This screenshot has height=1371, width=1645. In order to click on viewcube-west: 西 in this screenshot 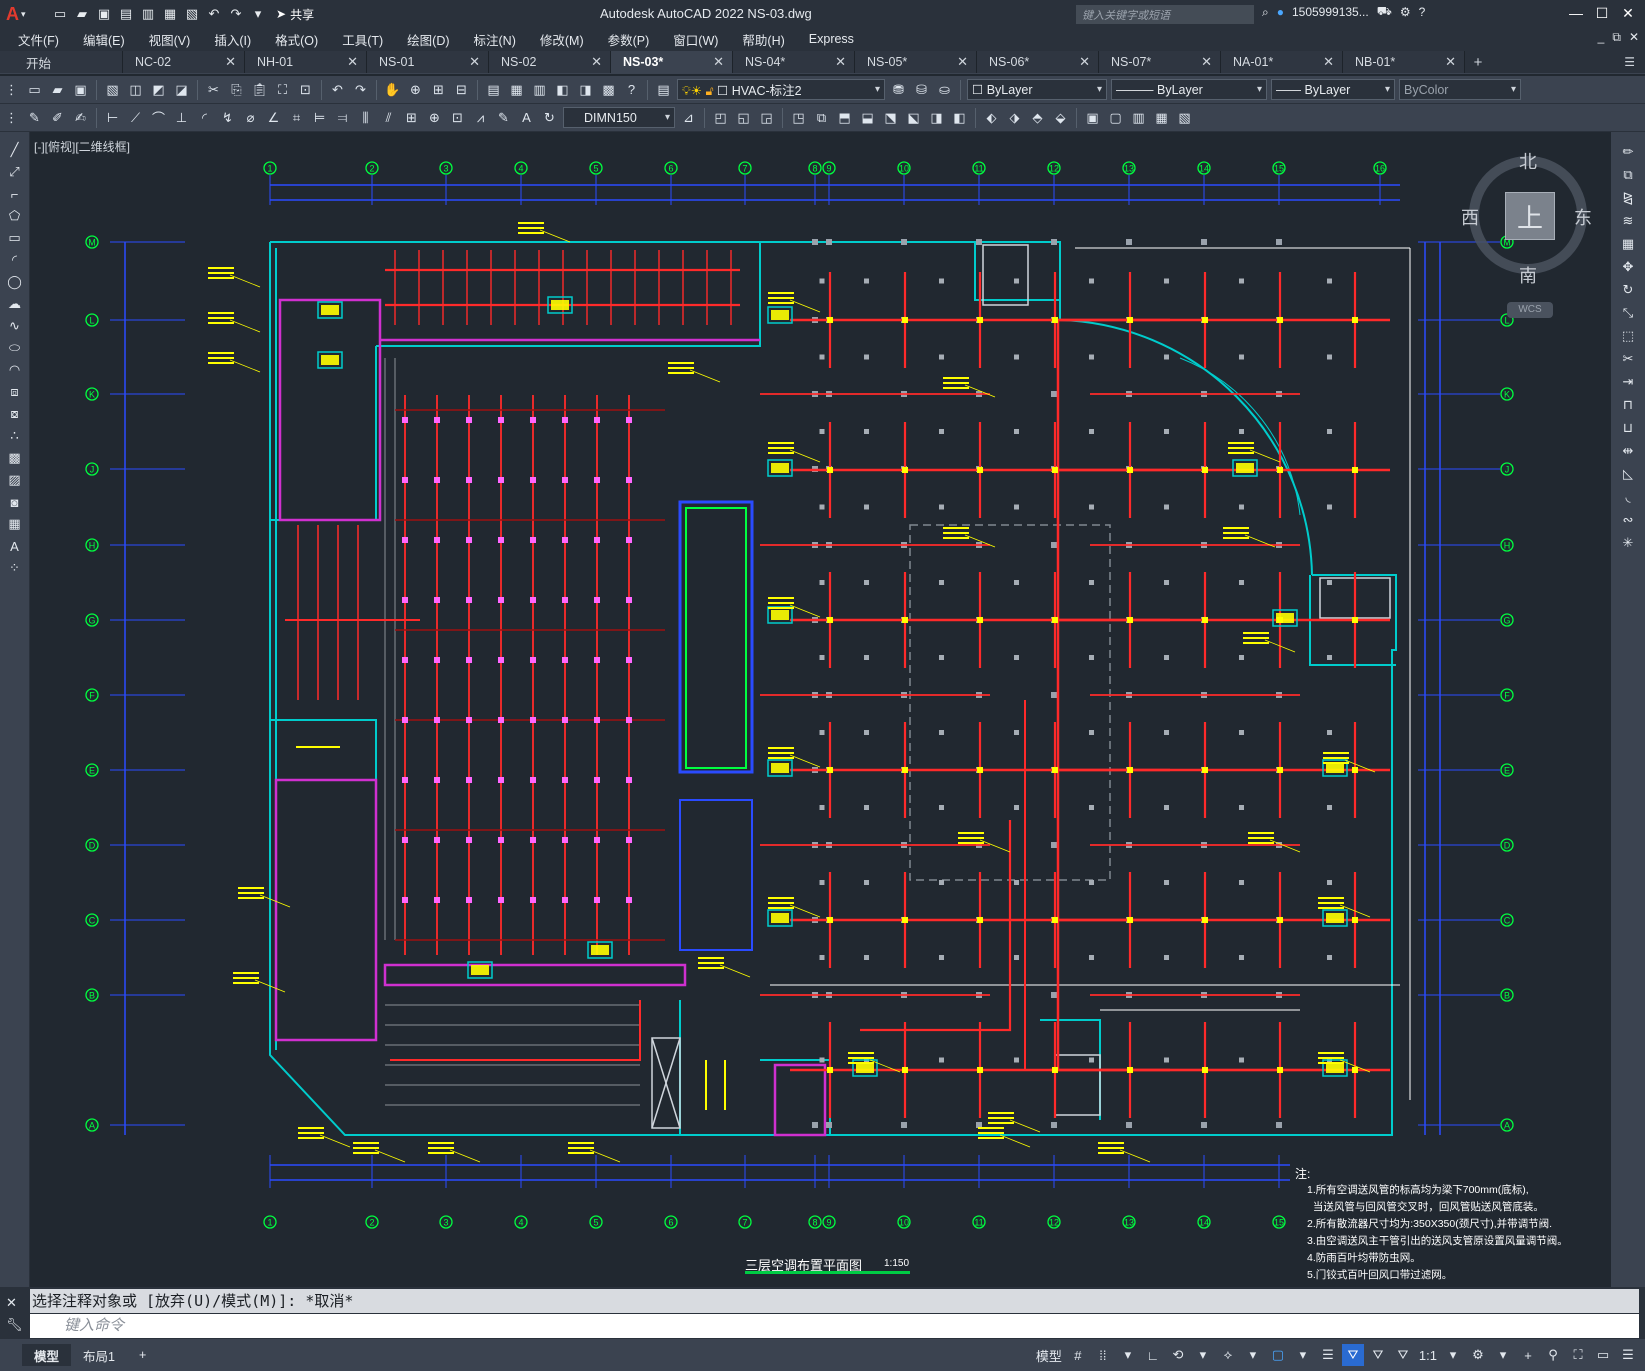, I will do `click(1470, 217)`.